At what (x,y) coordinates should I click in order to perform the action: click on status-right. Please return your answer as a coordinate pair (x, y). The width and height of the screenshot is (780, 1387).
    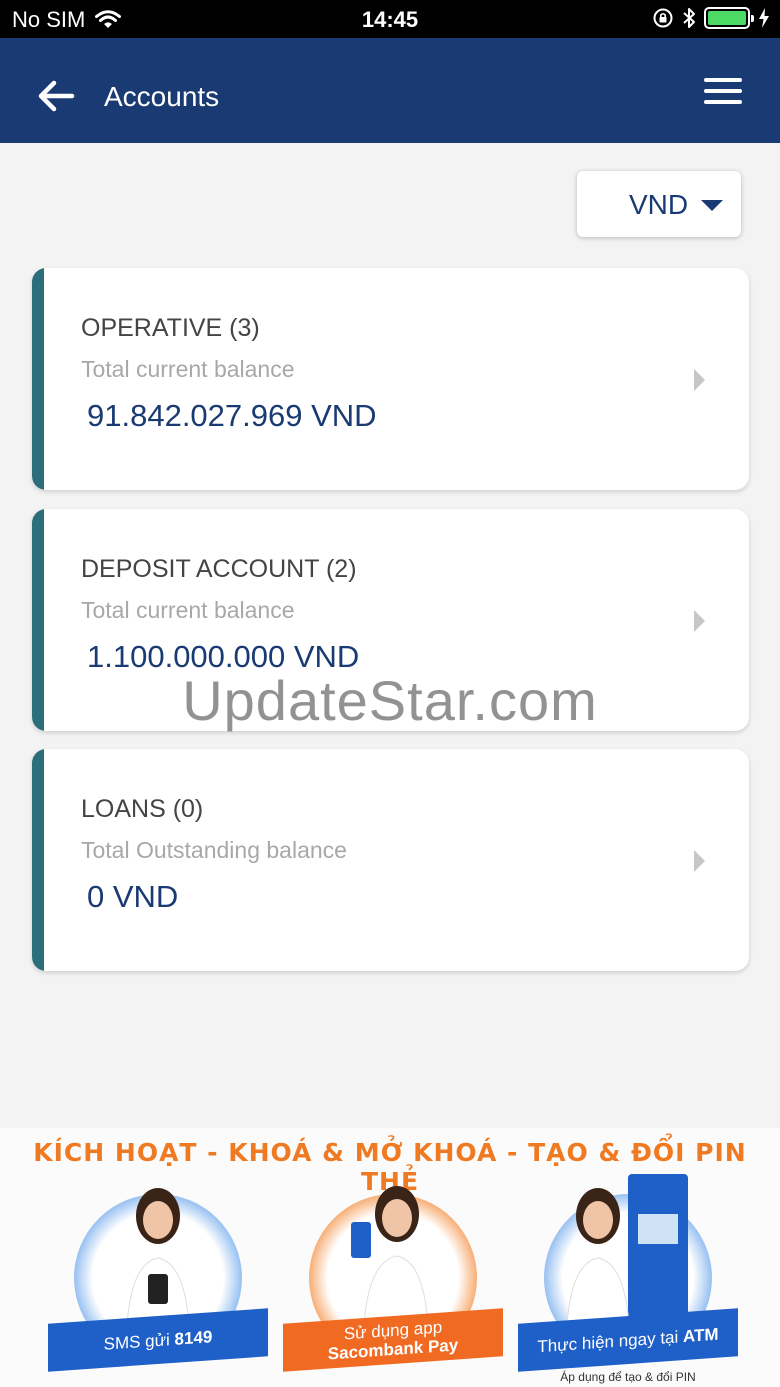
    Looking at the image, I should click on (711, 18).